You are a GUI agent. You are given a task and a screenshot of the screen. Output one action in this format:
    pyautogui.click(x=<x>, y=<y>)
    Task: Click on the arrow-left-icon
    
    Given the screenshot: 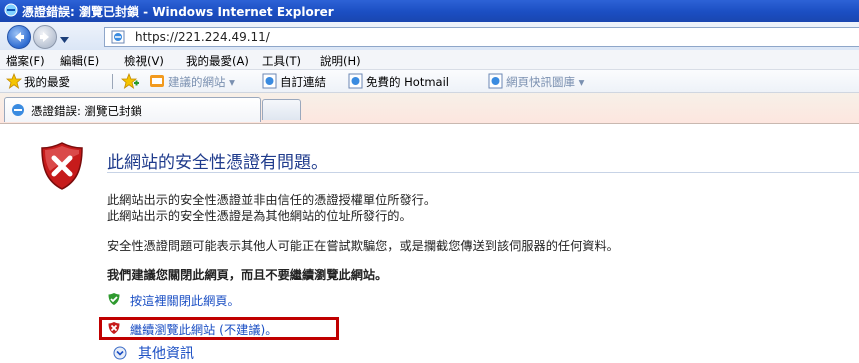 What is the action you would take?
    pyautogui.click(x=19, y=37)
    